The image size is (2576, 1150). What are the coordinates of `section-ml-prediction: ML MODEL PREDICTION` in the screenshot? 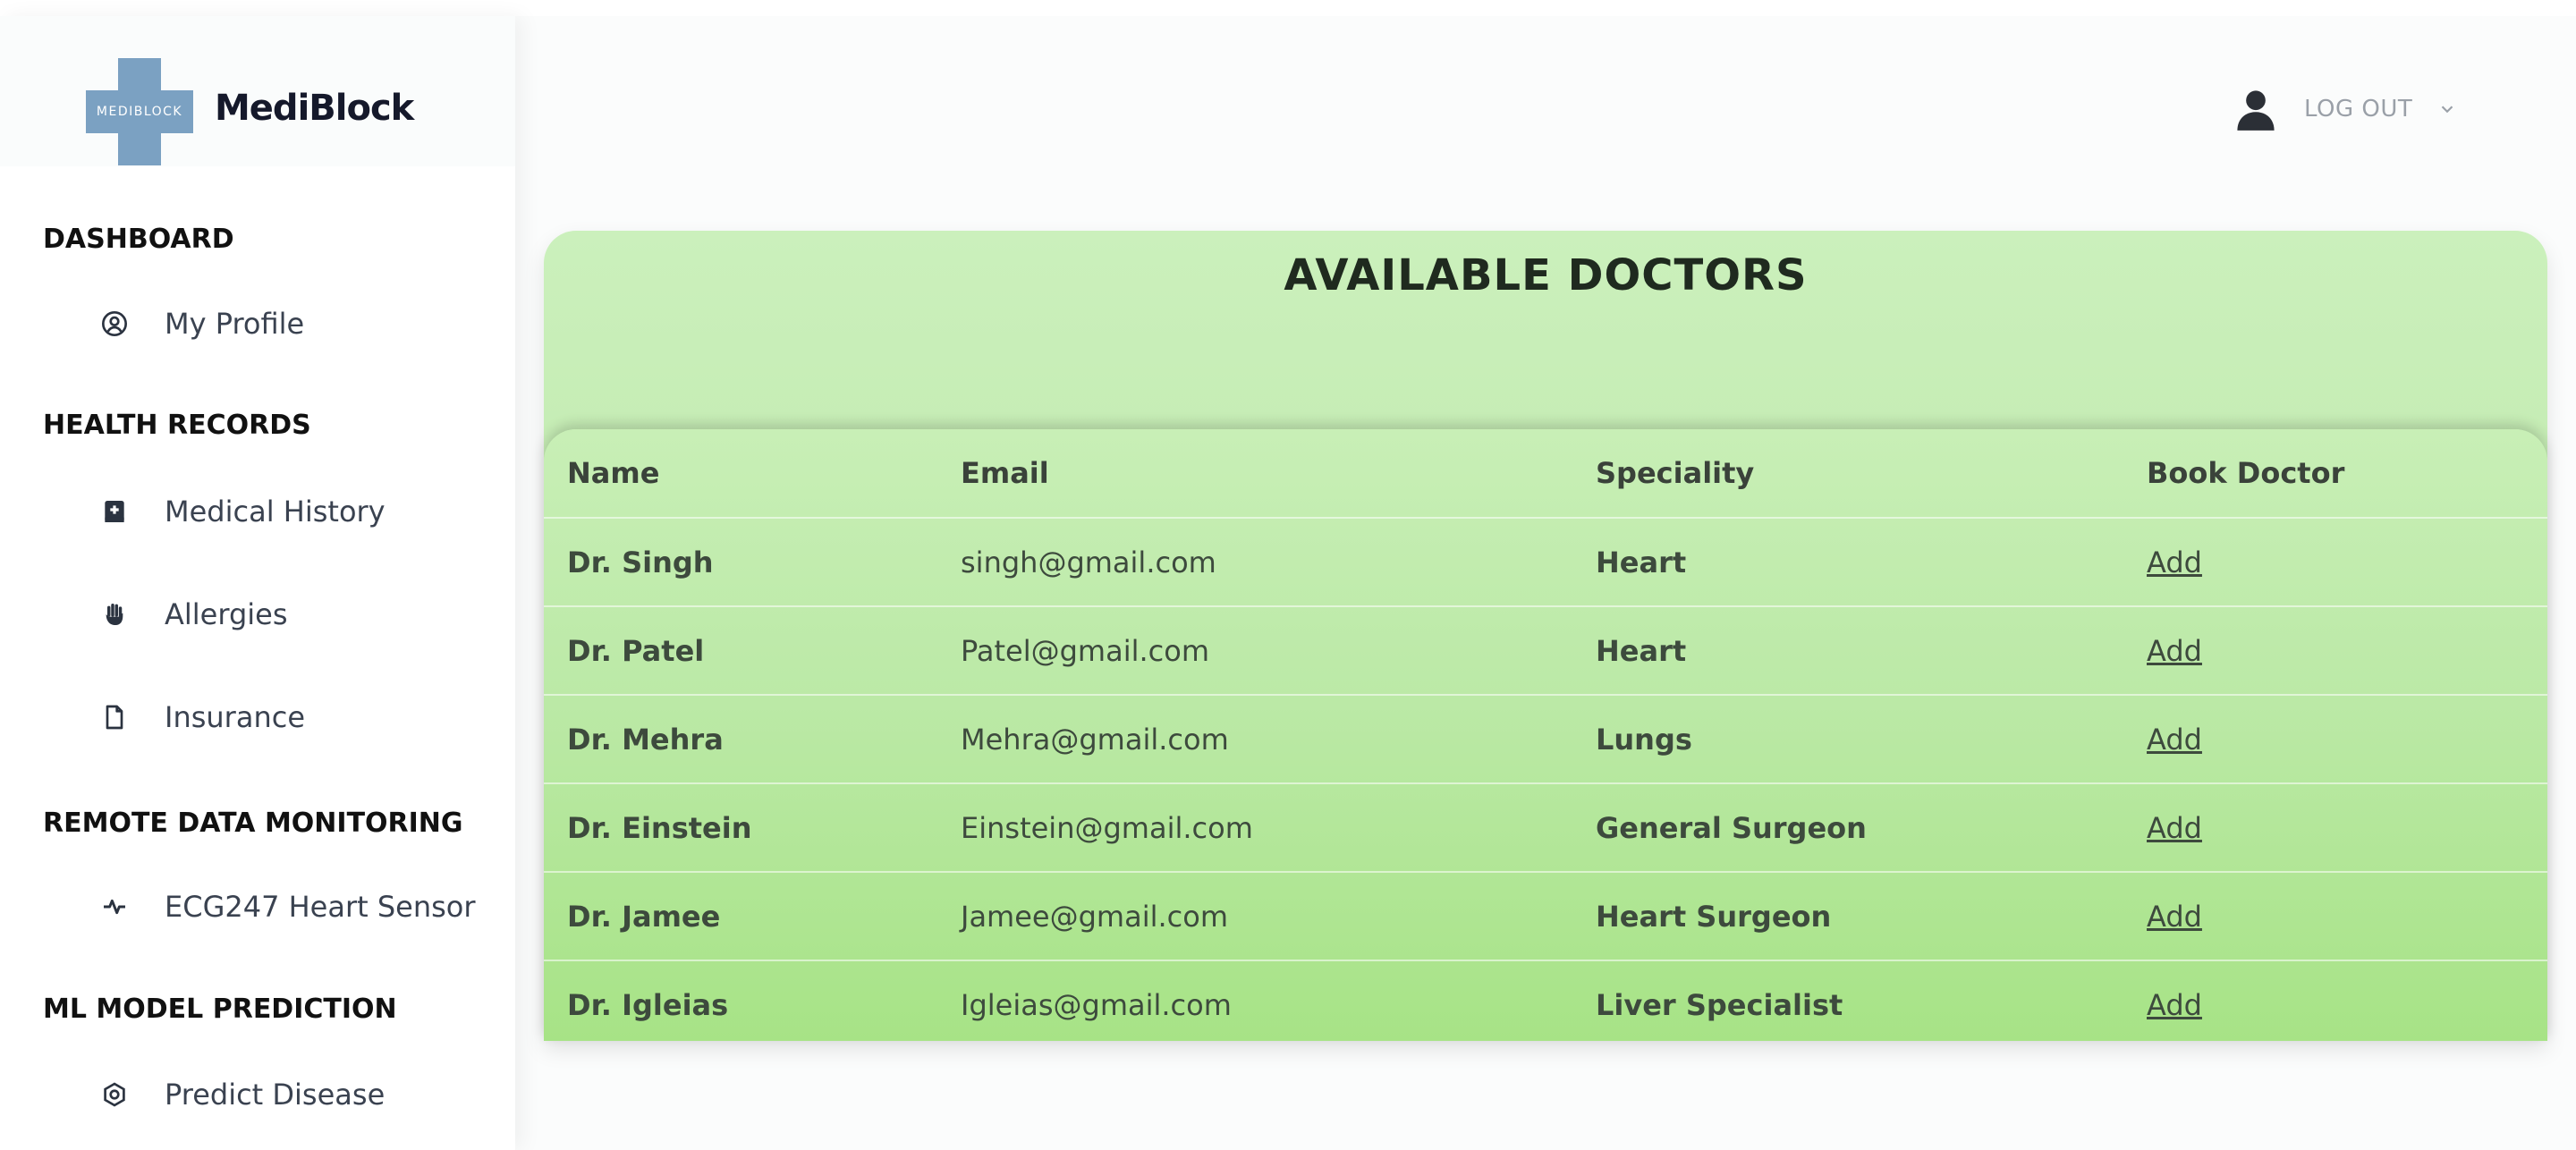 It's located at (220, 1009).